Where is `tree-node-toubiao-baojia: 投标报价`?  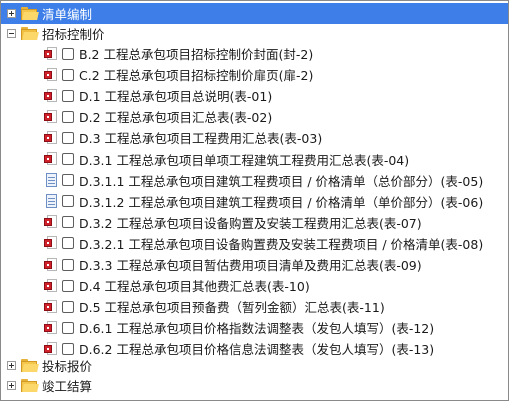
tree-node-toubiao-baojia: 投标报价 is located at coordinates (254, 365).